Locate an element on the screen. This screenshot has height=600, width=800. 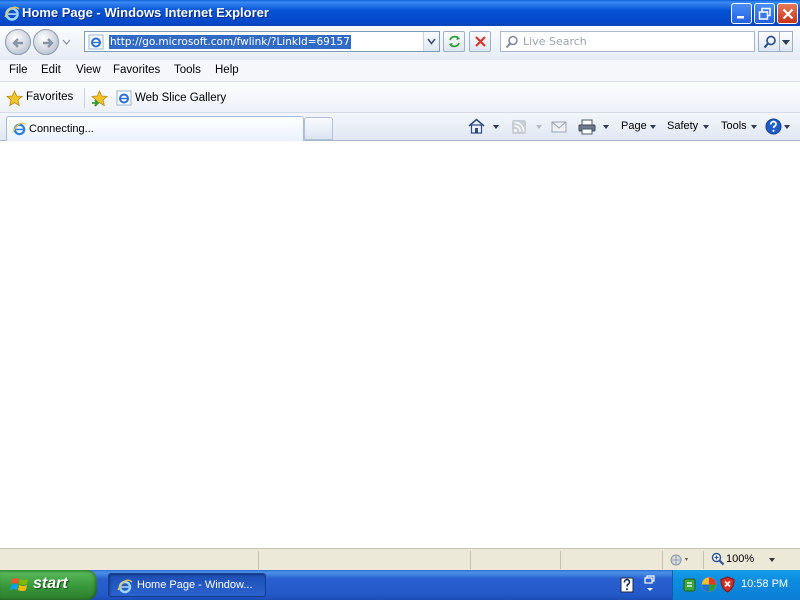
menu-edit: Edit is located at coordinates (51, 70).